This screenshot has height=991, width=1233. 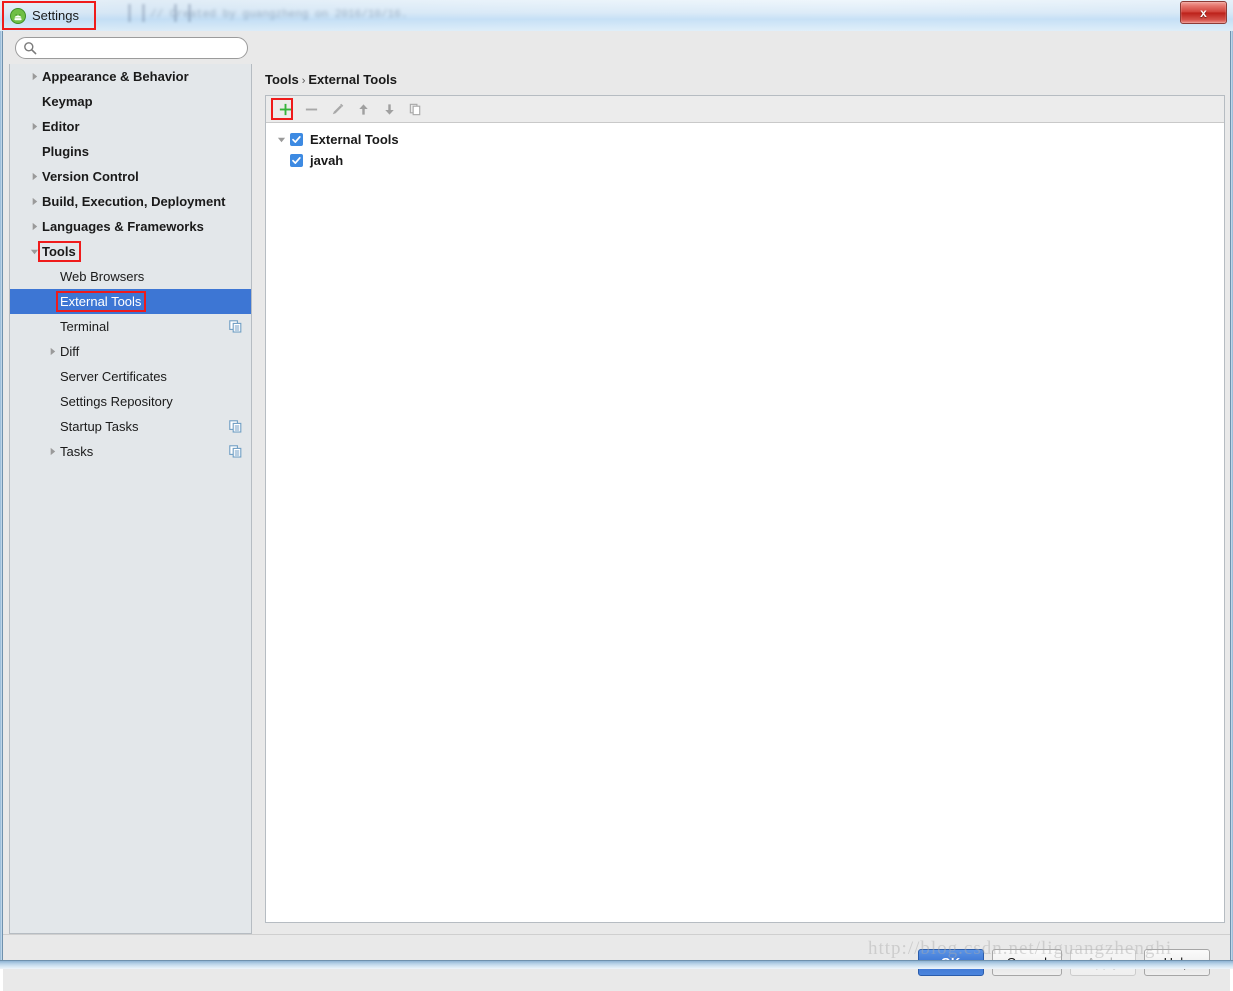 I want to click on sidebar-item-tasks: Tasks, so click(x=130, y=451).